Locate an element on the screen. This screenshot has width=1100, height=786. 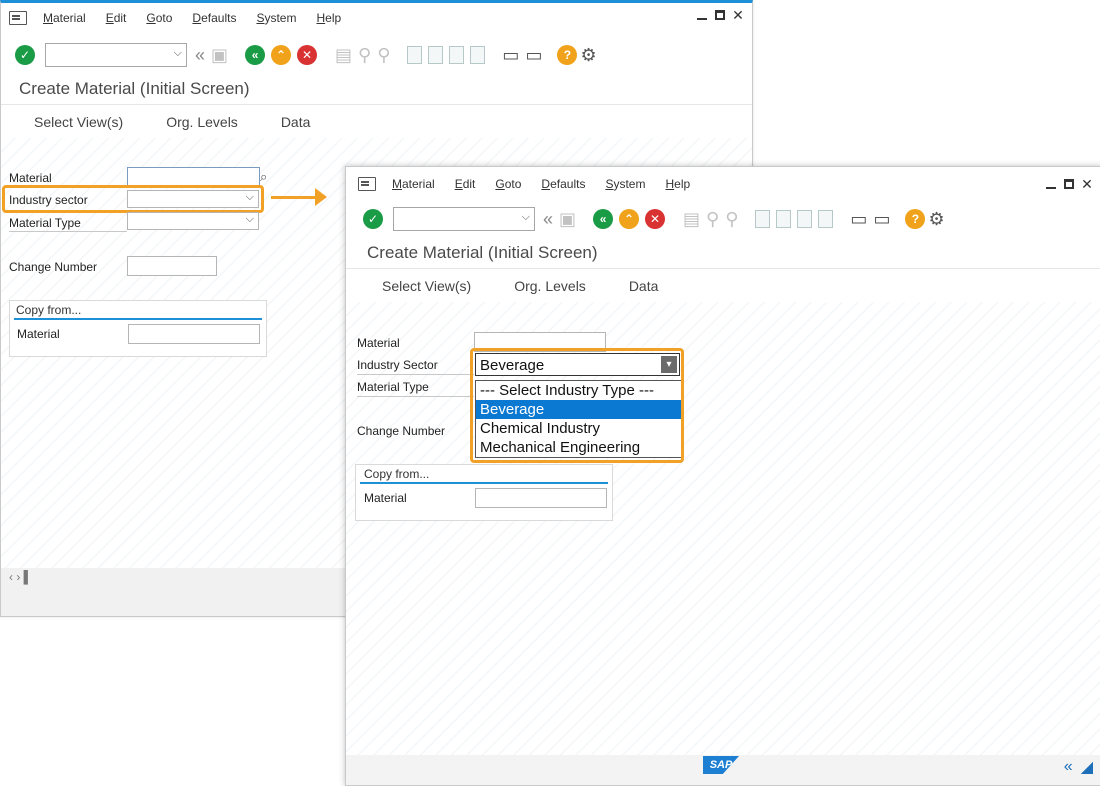
application-toolbar: Select View(s) Org. Levels Data is located at coordinates (376, 122).